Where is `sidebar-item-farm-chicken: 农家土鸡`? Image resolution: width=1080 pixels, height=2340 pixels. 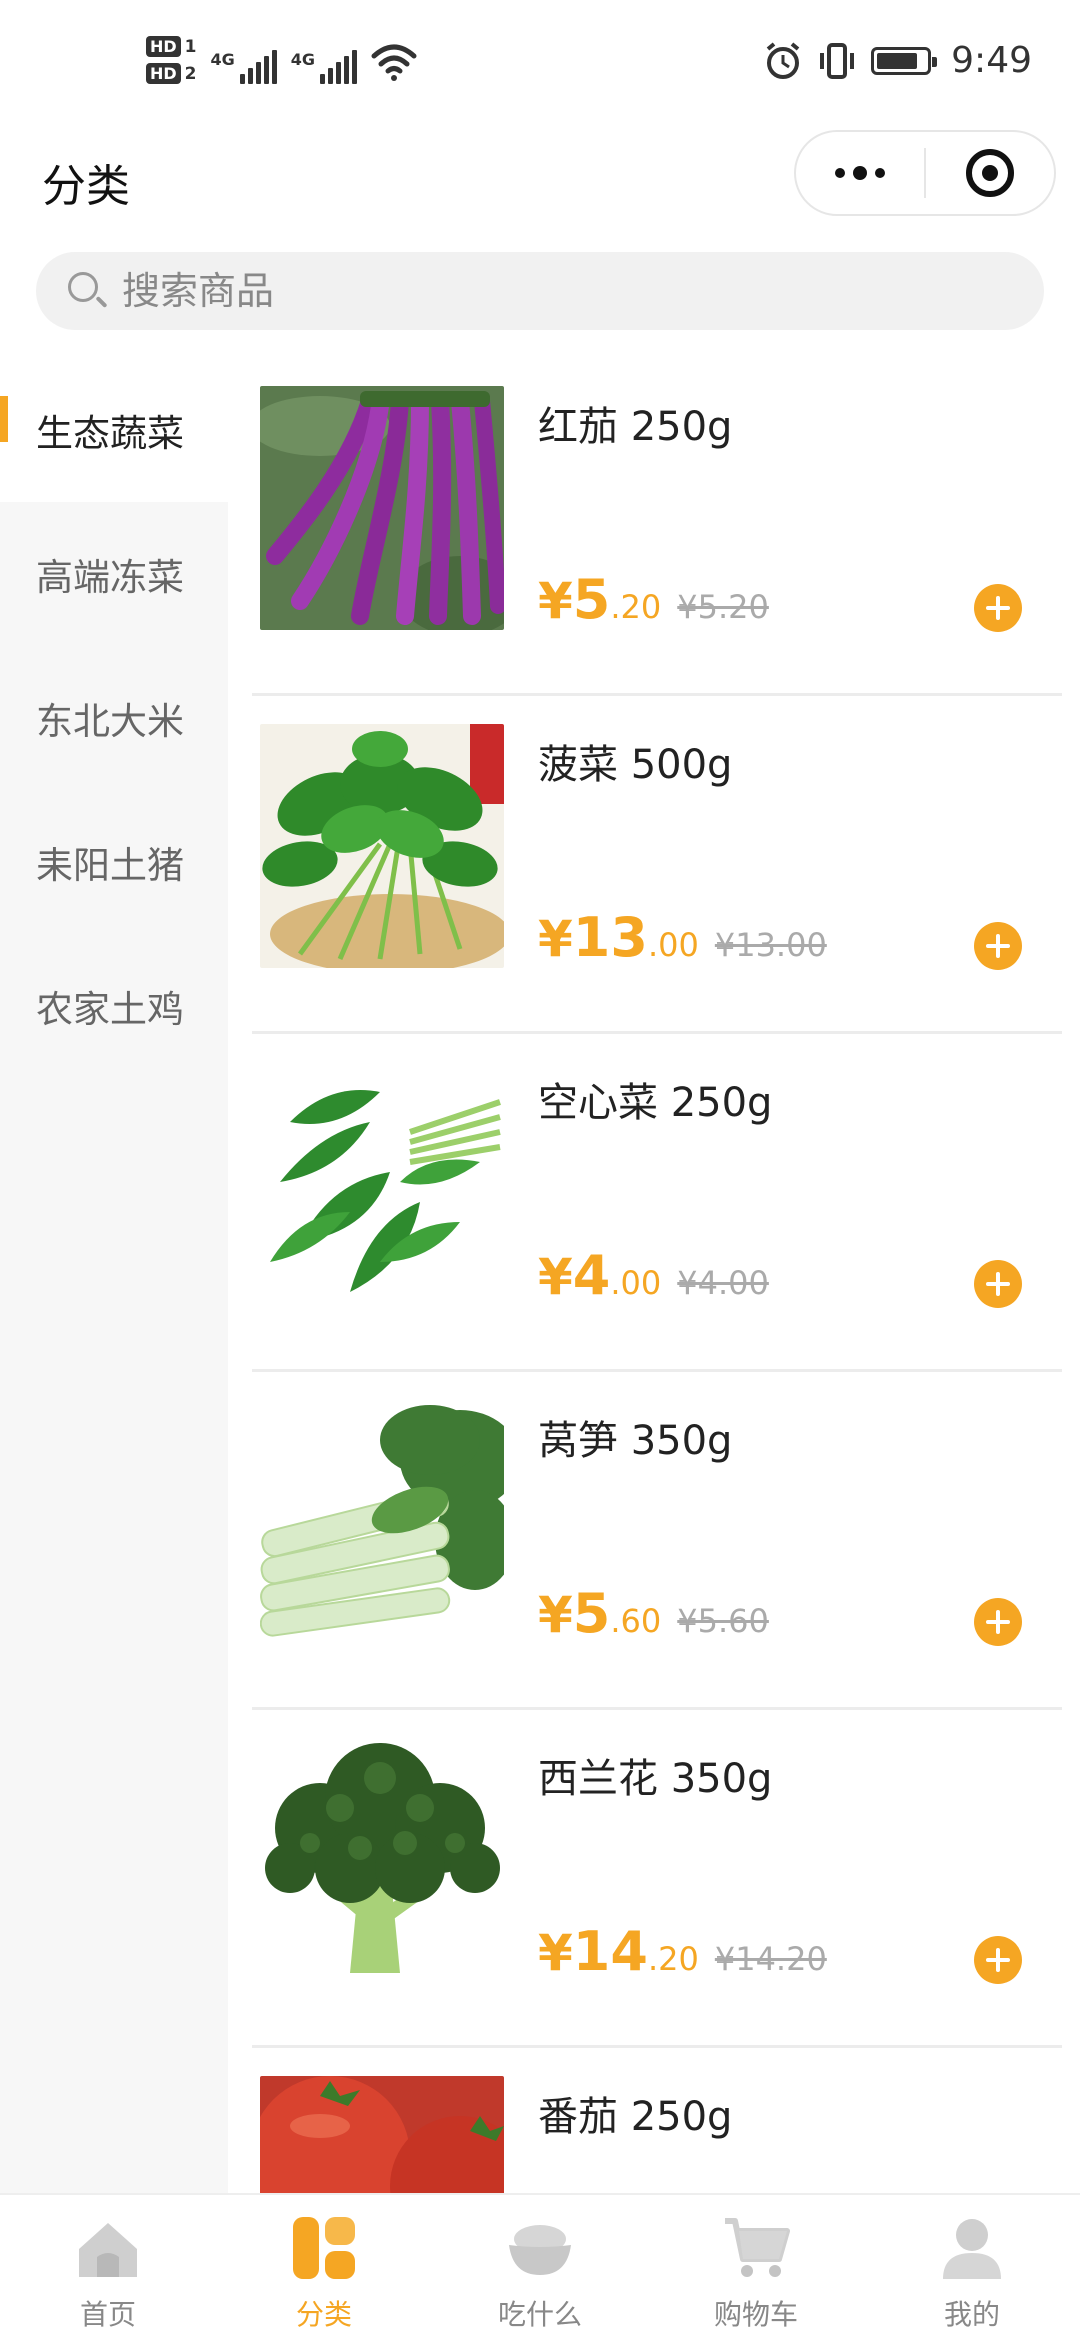
sidebar-item-farm-chicken: 农家土鸡 is located at coordinates (114, 1006).